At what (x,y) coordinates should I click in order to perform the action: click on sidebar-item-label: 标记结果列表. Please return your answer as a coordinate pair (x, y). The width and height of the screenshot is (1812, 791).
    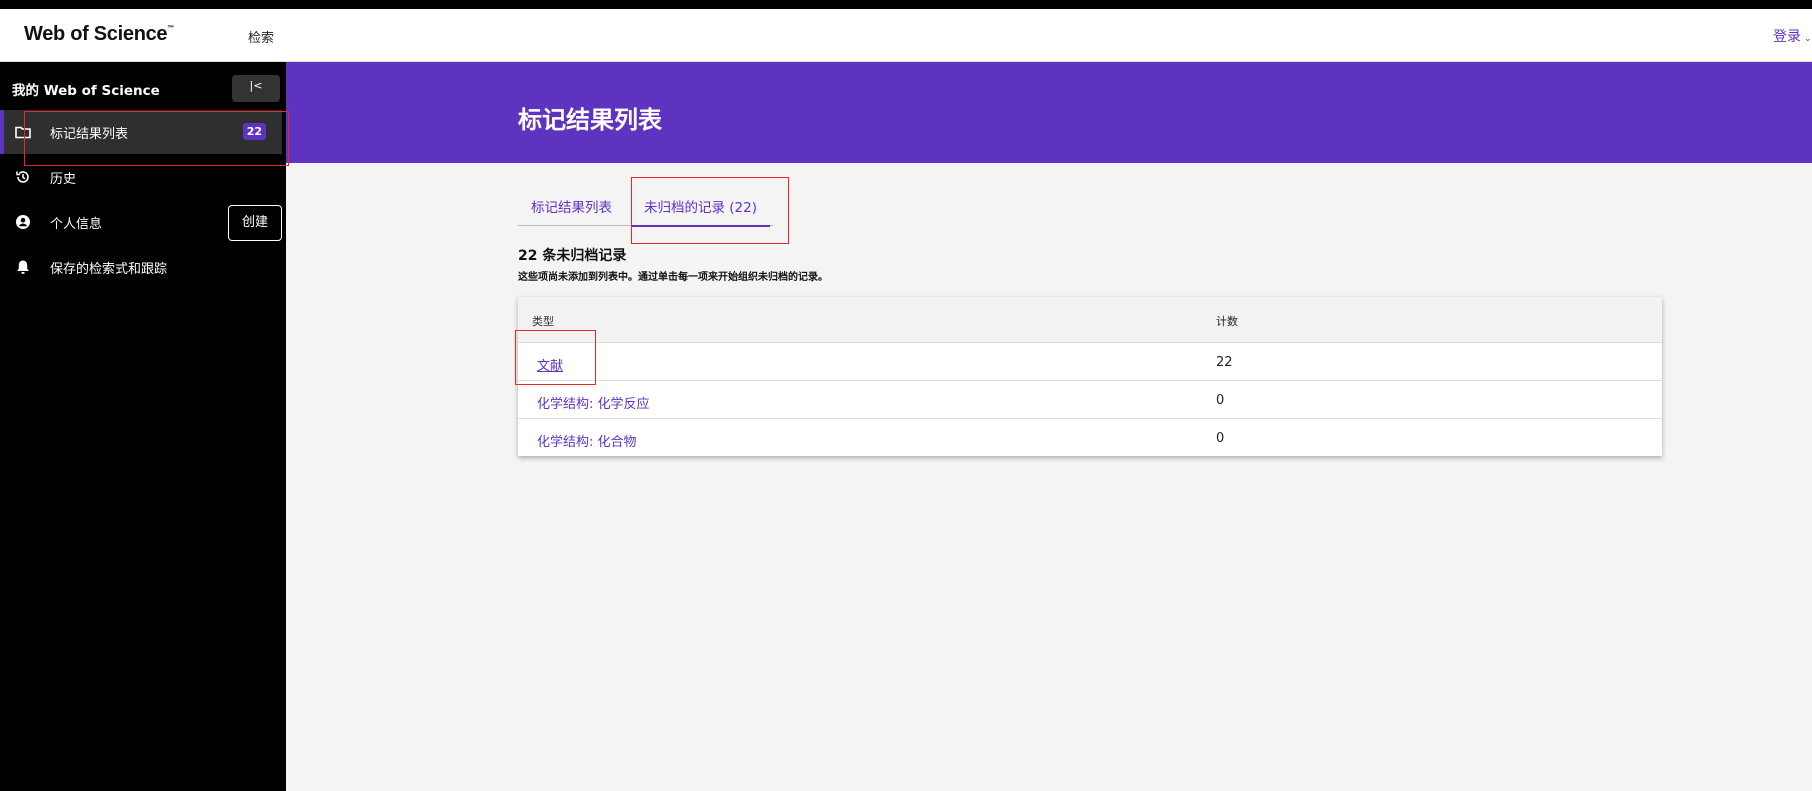
    Looking at the image, I should click on (89, 134).